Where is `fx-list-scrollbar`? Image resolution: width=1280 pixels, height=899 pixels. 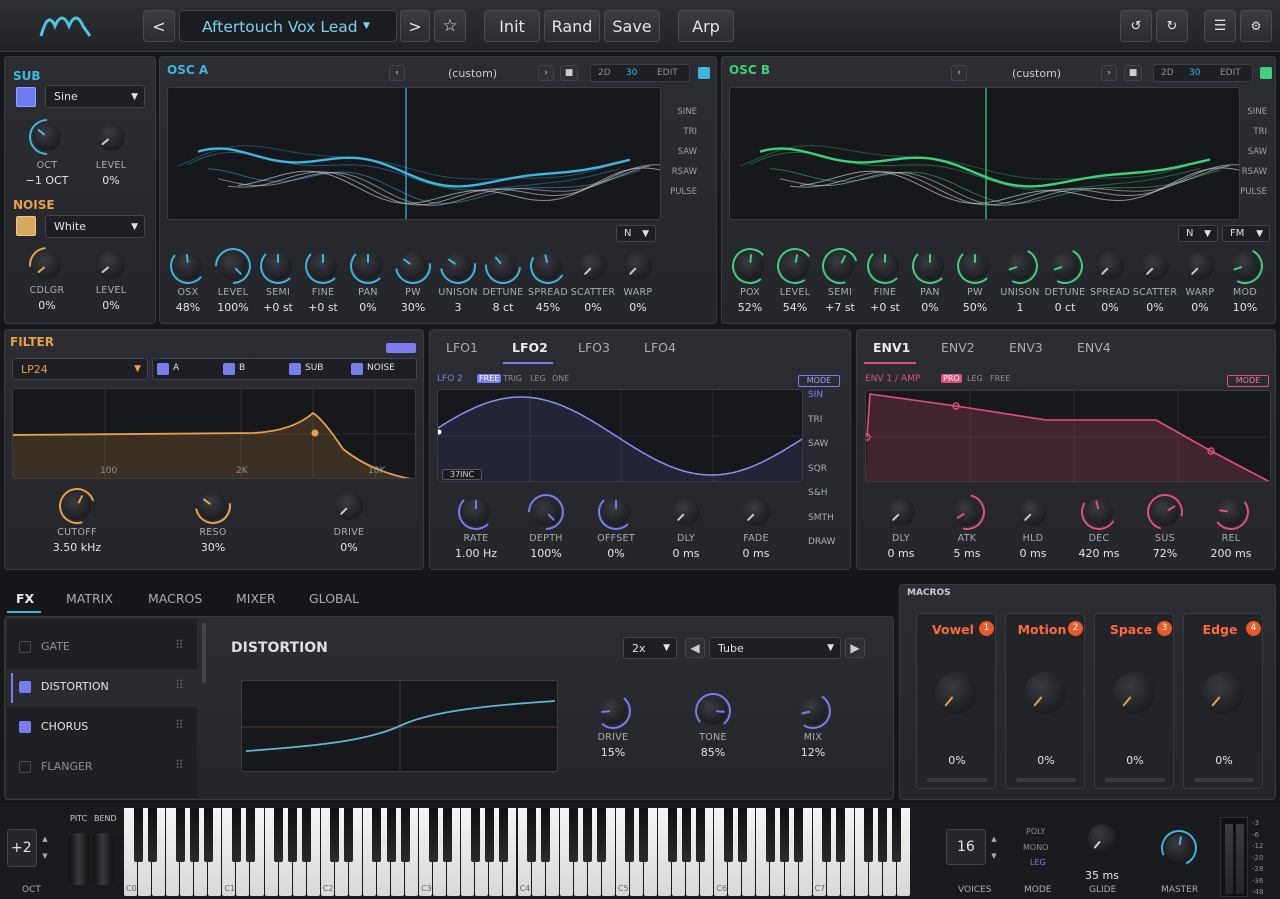 fx-list-scrollbar is located at coordinates (204, 653).